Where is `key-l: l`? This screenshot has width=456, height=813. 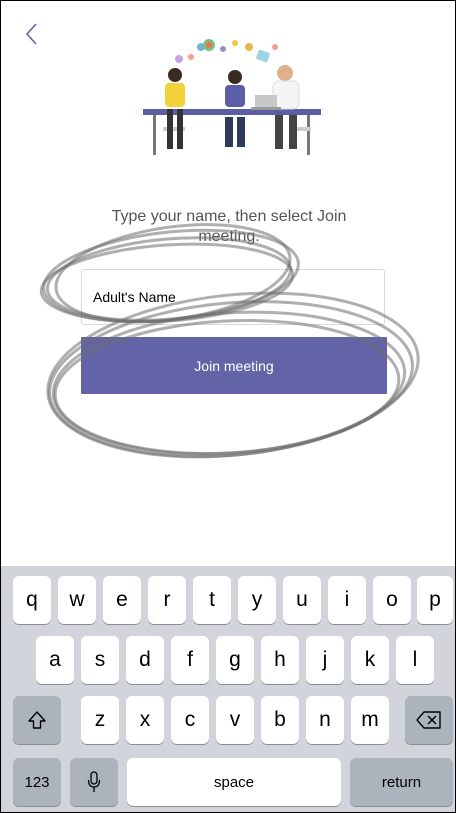 key-l: l is located at coordinates (415, 660).